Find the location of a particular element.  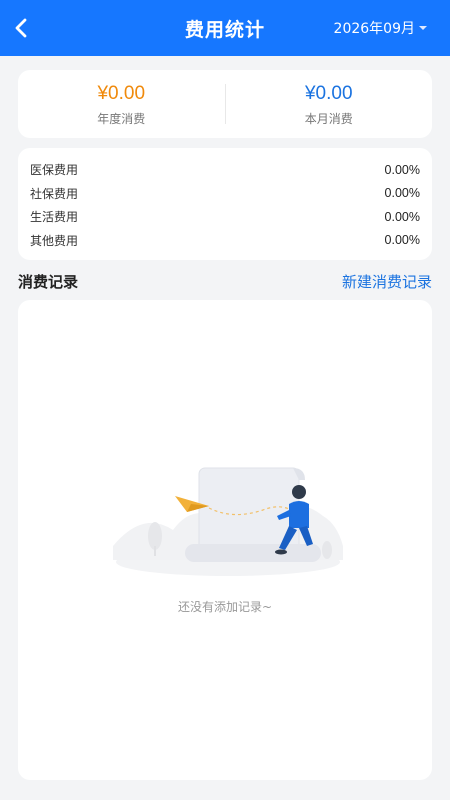

breakdown-label: 其他费用 is located at coordinates (54, 240).